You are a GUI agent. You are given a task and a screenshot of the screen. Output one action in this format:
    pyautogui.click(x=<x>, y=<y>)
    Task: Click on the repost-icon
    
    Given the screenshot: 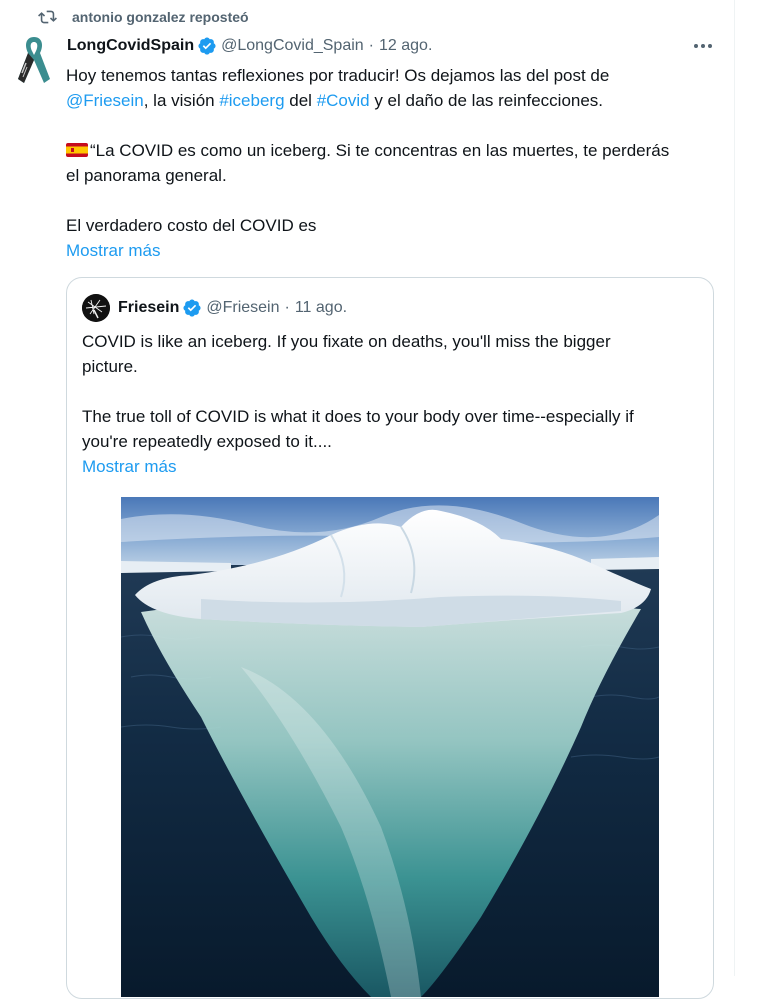 What is the action you would take?
    pyautogui.click(x=47, y=17)
    